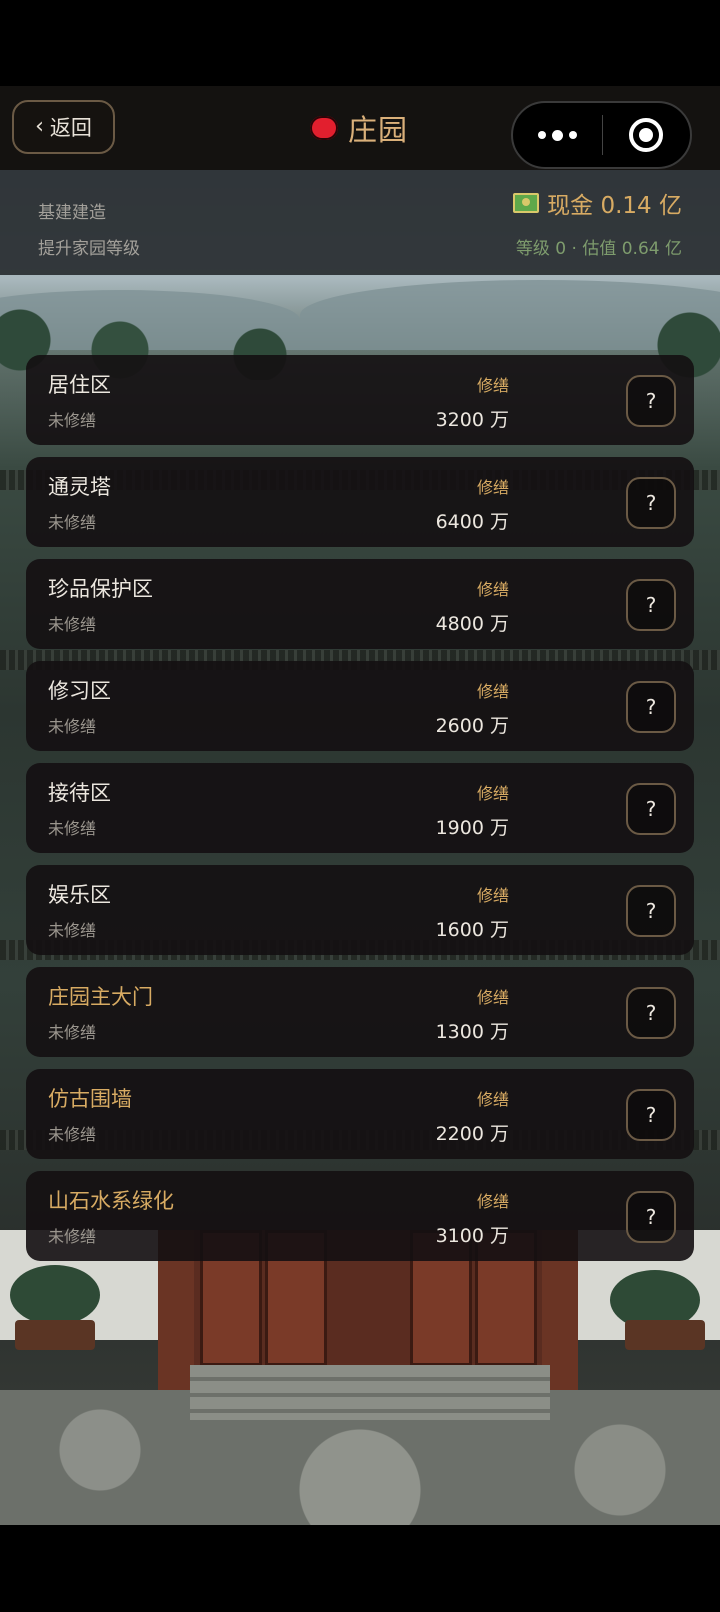  I want to click on building-card: 通灵塔 未修缮 修缮 6400 万 ?, so click(360, 502).